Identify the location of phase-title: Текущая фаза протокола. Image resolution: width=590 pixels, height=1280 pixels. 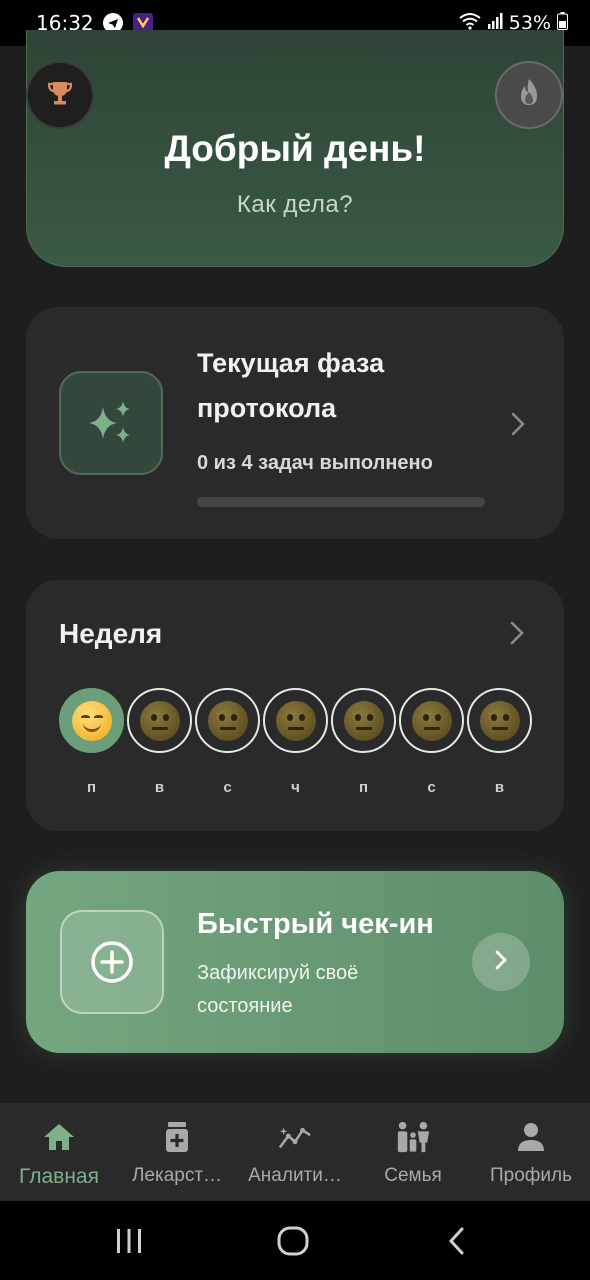
(291, 385).